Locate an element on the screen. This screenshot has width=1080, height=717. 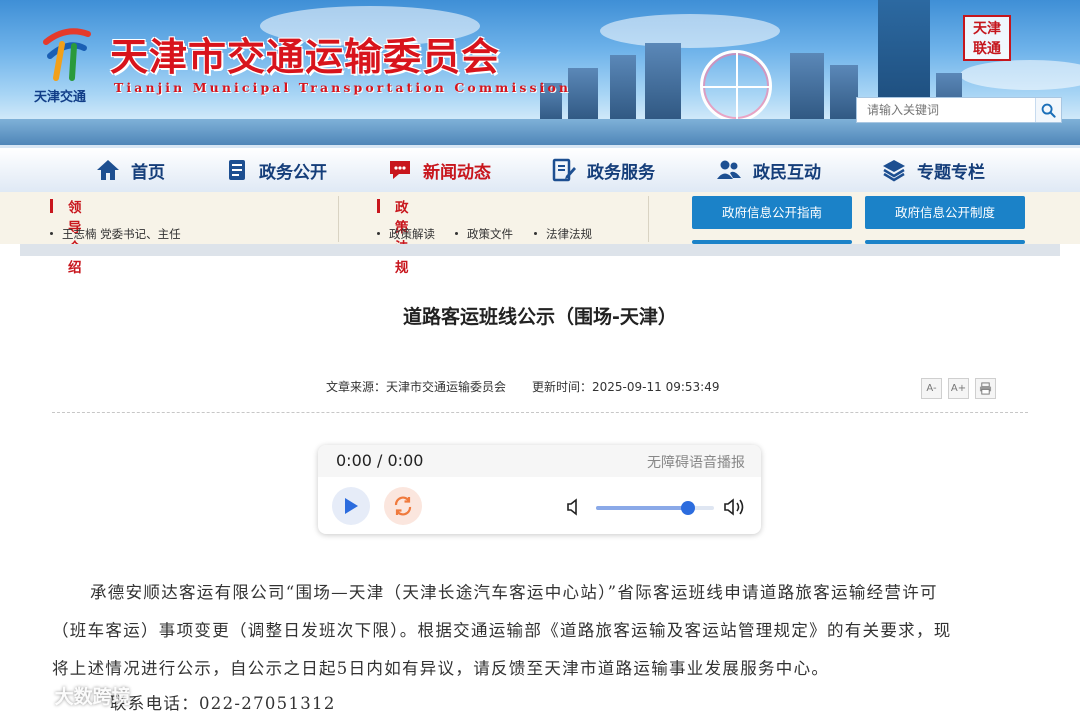
play-button is located at coordinates (351, 506).